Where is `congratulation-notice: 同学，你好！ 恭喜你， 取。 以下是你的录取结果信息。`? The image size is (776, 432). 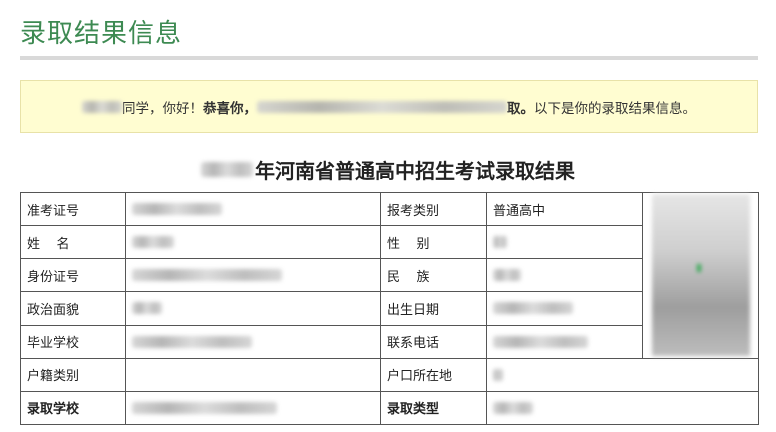 congratulation-notice: 同学，你好！ 恭喜你， 取。 以下是你的录取结果信息。 is located at coordinates (389, 106).